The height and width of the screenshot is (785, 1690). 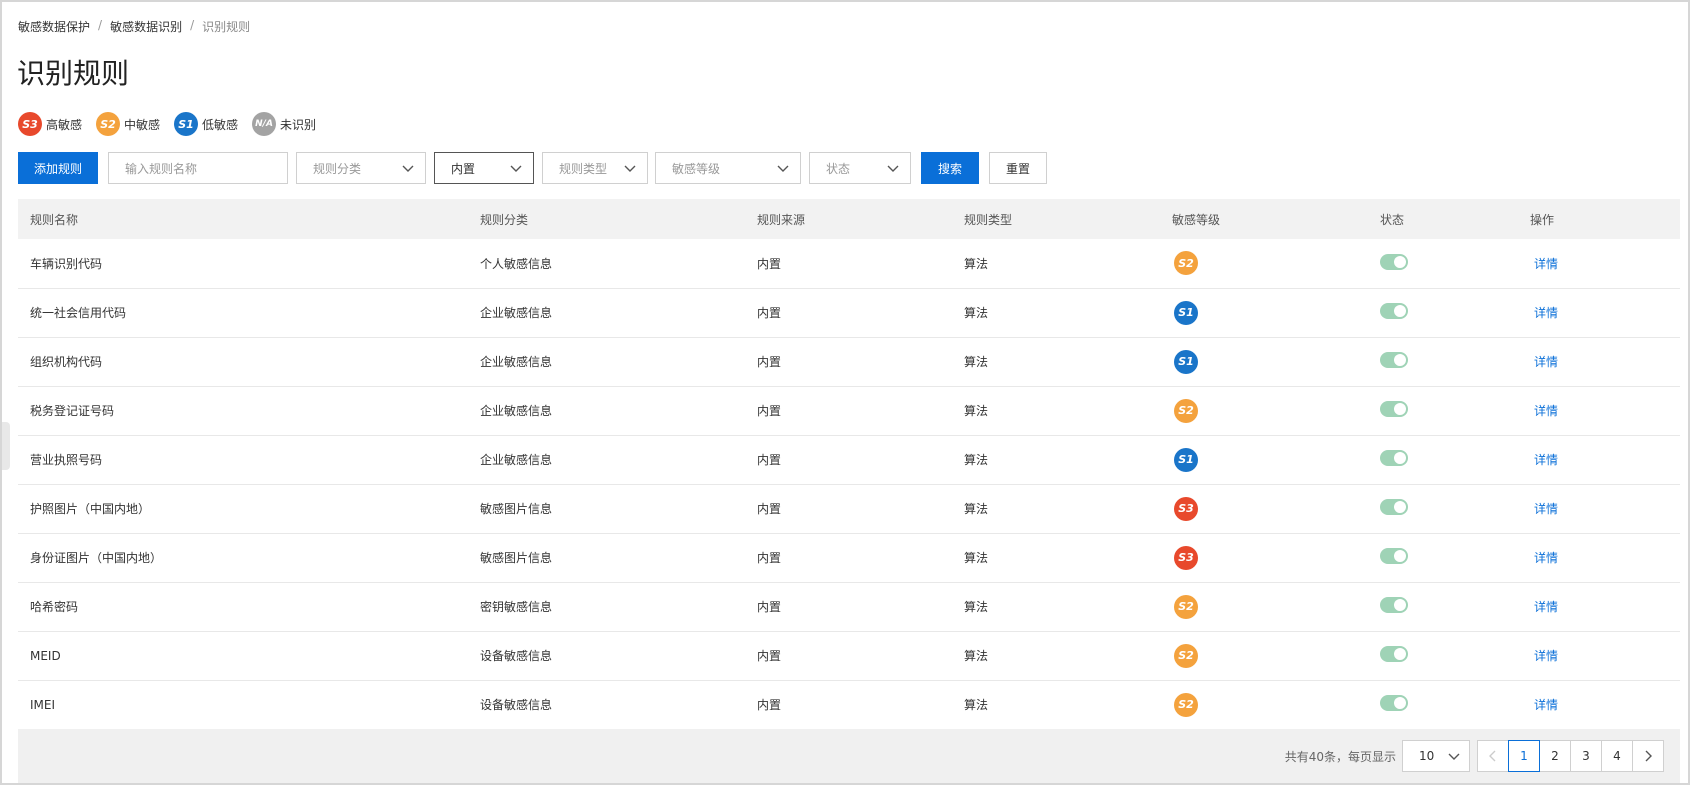 What do you see at coordinates (781, 219) in the screenshot?
I see `column-header: 规则来源` at bounding box center [781, 219].